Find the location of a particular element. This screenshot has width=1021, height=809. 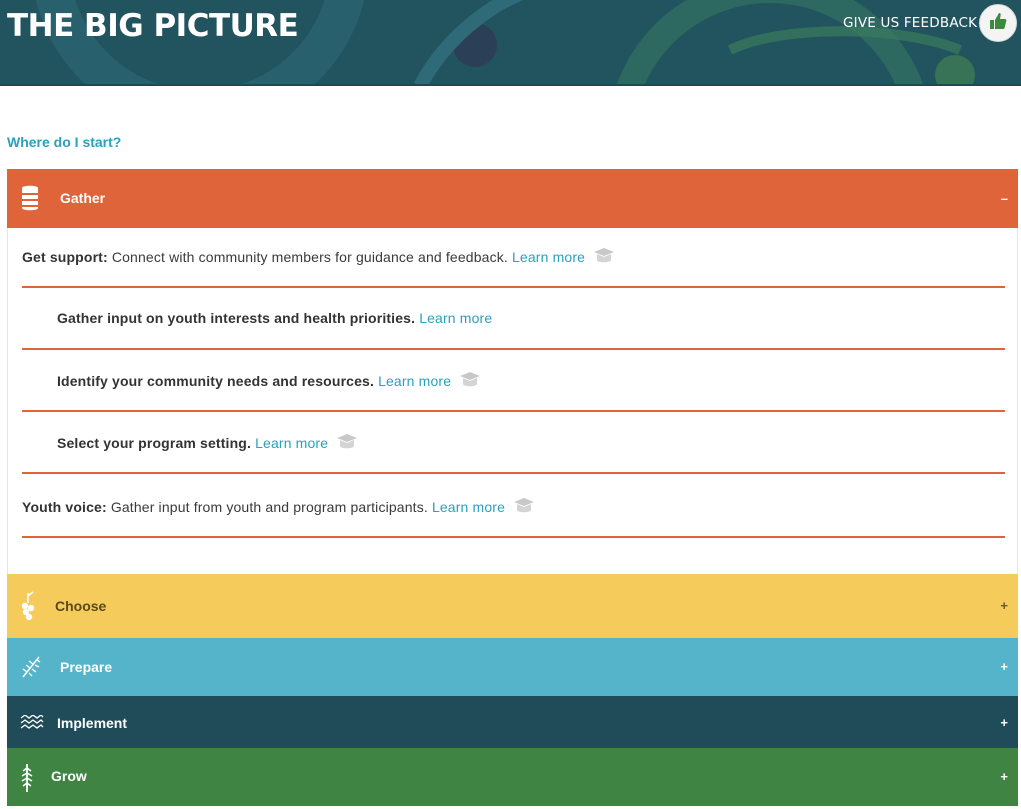

item-heading: Select your program setting. is located at coordinates (154, 443).